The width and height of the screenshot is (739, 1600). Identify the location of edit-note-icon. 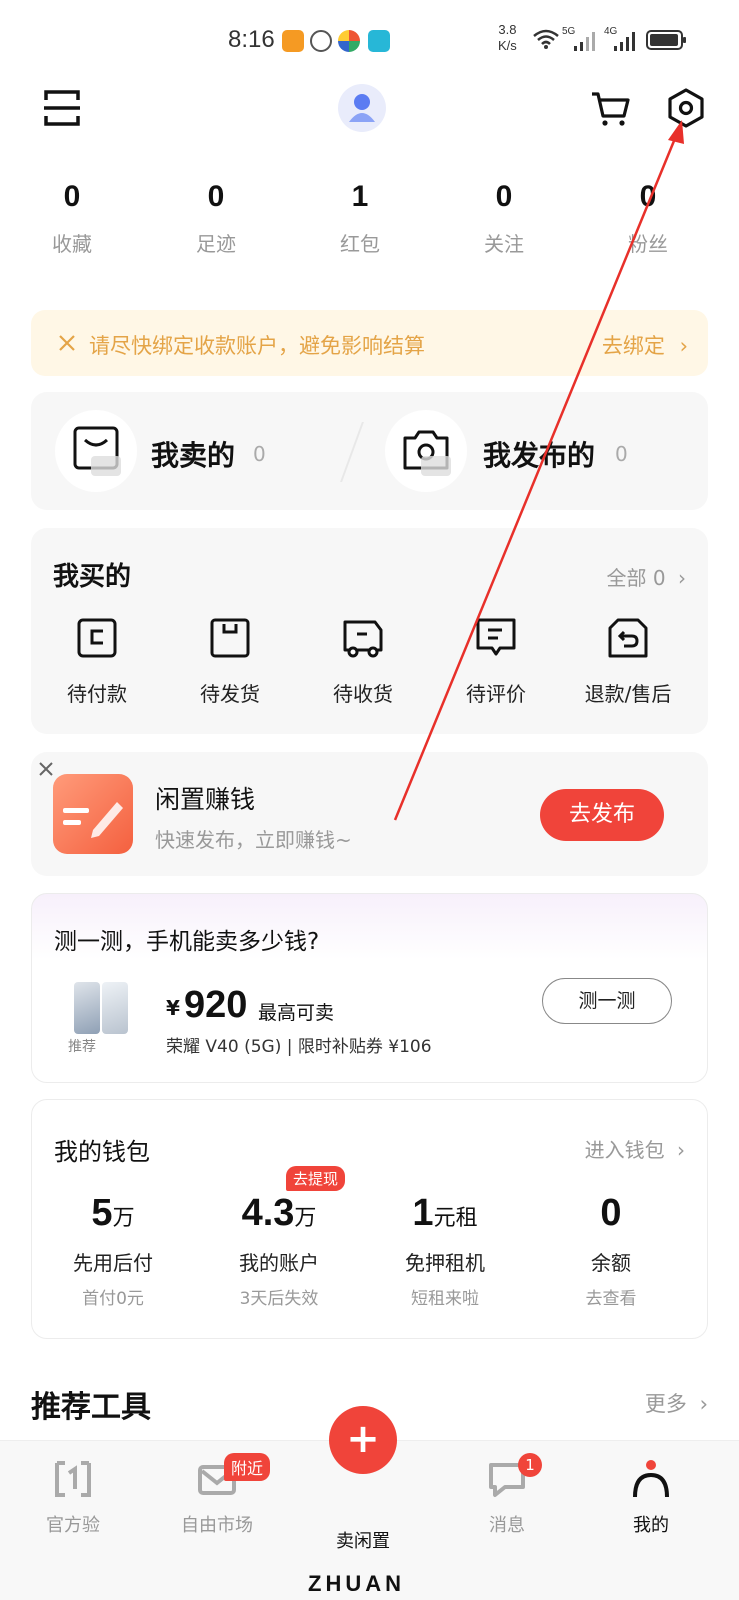
(93, 814).